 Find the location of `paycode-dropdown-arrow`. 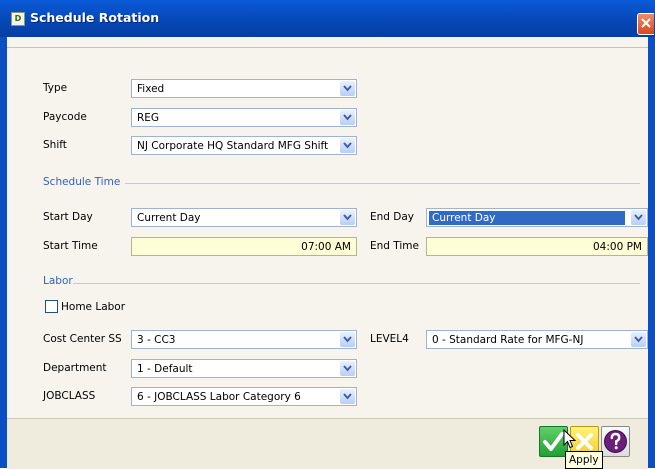

paycode-dropdown-arrow is located at coordinates (347, 117).